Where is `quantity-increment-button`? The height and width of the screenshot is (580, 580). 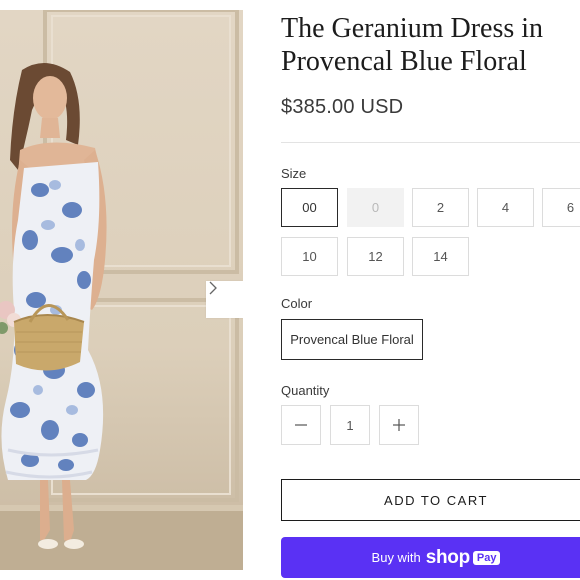 quantity-increment-button is located at coordinates (399, 425).